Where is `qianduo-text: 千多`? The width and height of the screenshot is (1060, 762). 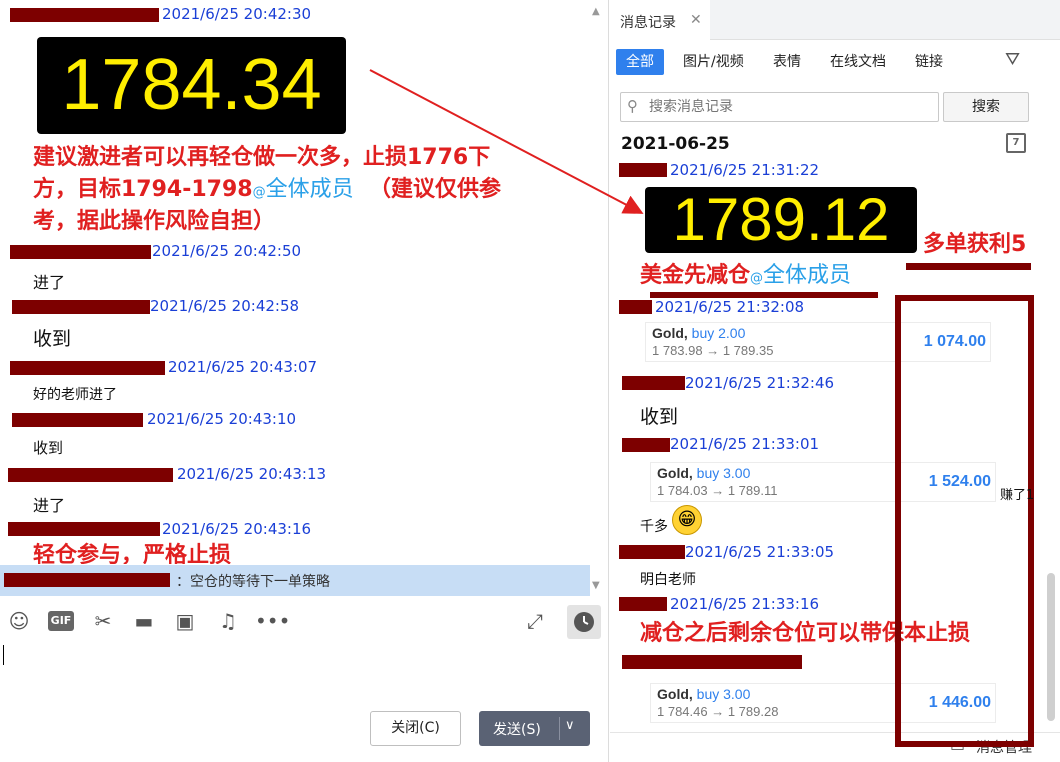
qianduo-text: 千多 is located at coordinates (654, 527).